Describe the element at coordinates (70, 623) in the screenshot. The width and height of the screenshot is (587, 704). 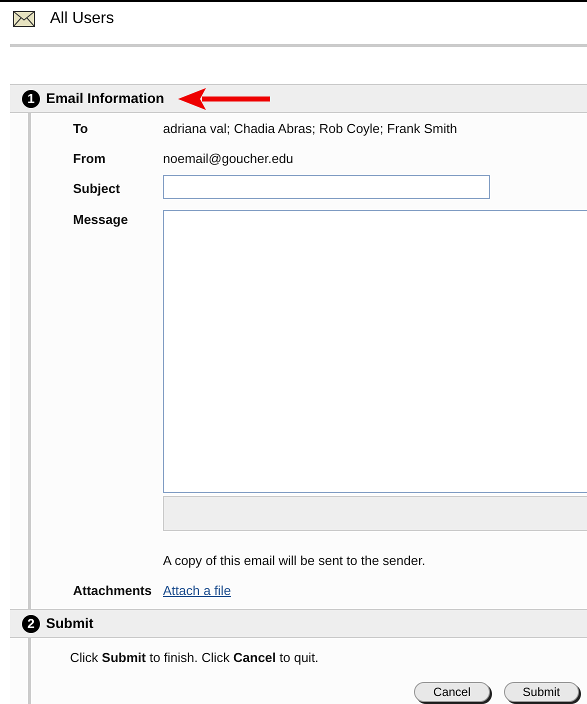
I see `section-title: Submit` at that location.